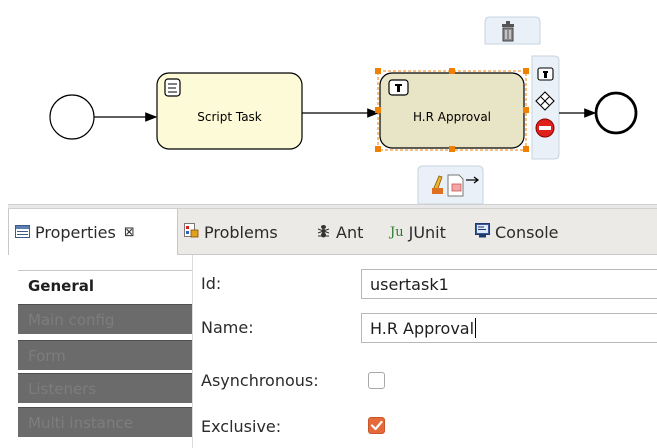 Image resolution: width=657 pixels, height=448 pixels. I want to click on tab-ant: Ant, so click(339, 232).